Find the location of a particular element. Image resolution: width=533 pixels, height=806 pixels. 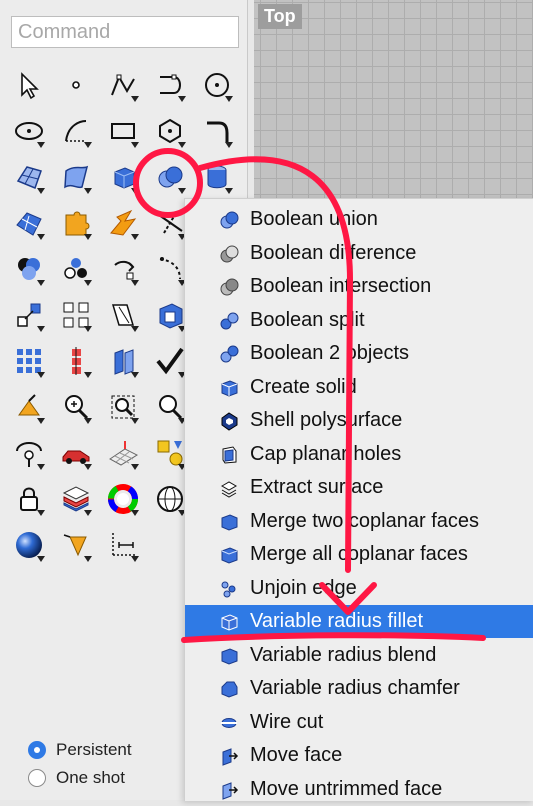

group-objects-tool-button is located at coordinates (75, 269).